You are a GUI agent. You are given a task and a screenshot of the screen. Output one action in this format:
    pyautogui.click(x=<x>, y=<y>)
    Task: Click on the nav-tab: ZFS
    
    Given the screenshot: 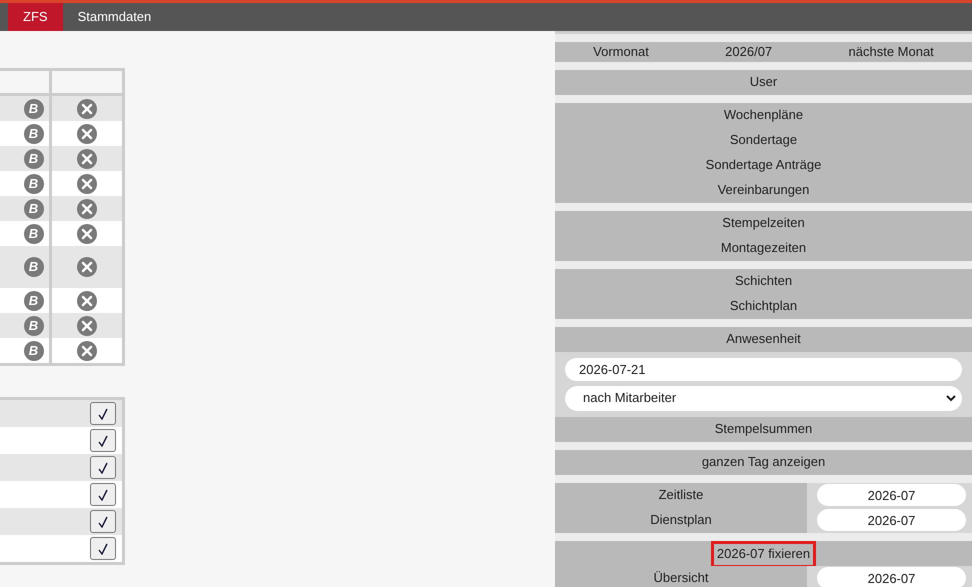 What is the action you would take?
    pyautogui.click(x=35, y=17)
    